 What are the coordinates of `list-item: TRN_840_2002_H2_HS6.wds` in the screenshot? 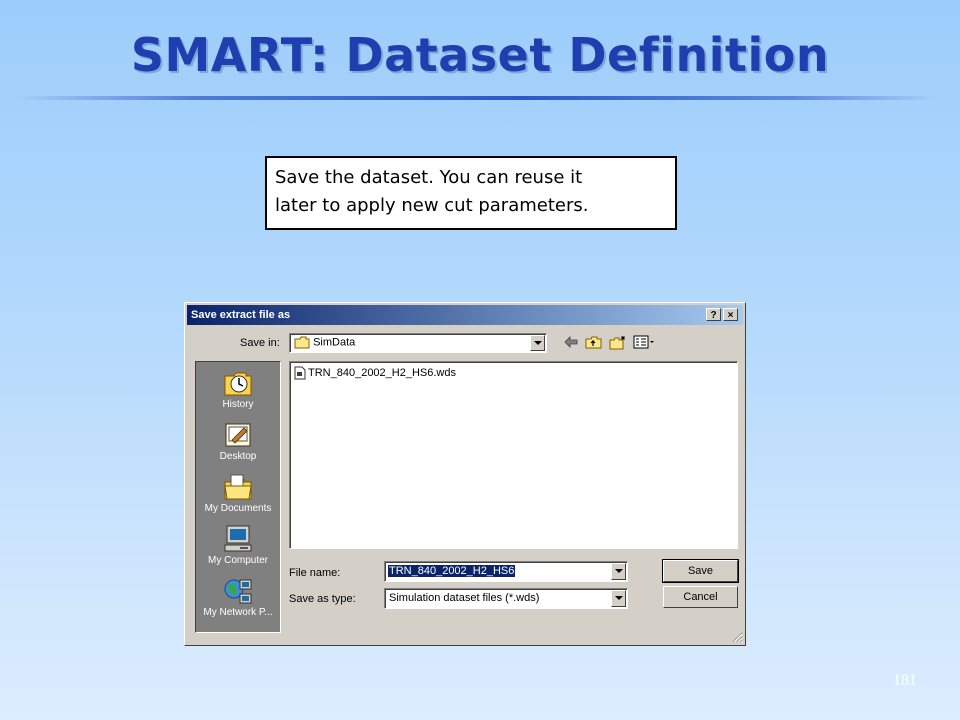 It's located at (375, 373).